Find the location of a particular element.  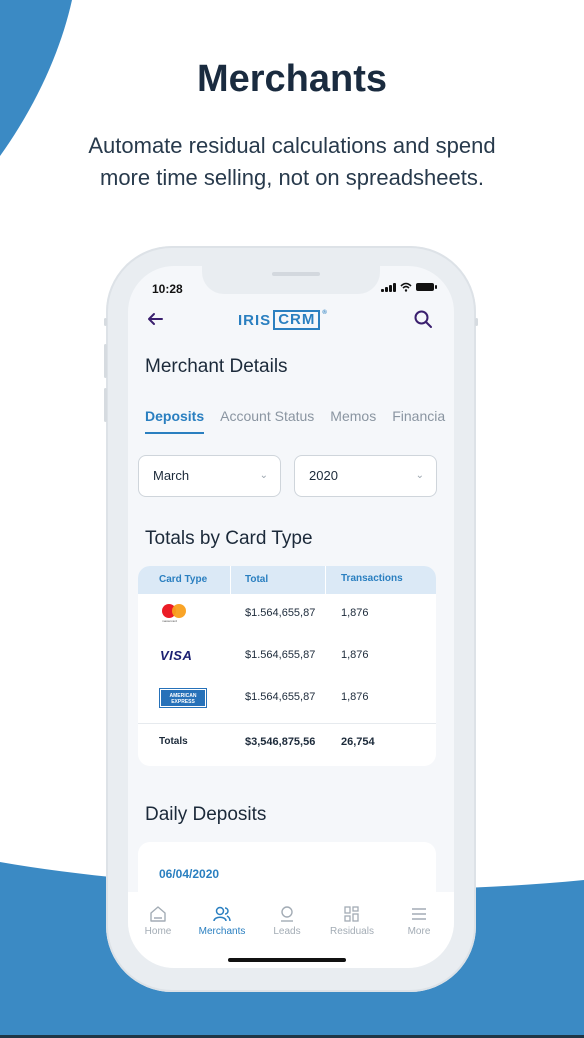

nav-item-merchants: Merchants is located at coordinates (222, 920).